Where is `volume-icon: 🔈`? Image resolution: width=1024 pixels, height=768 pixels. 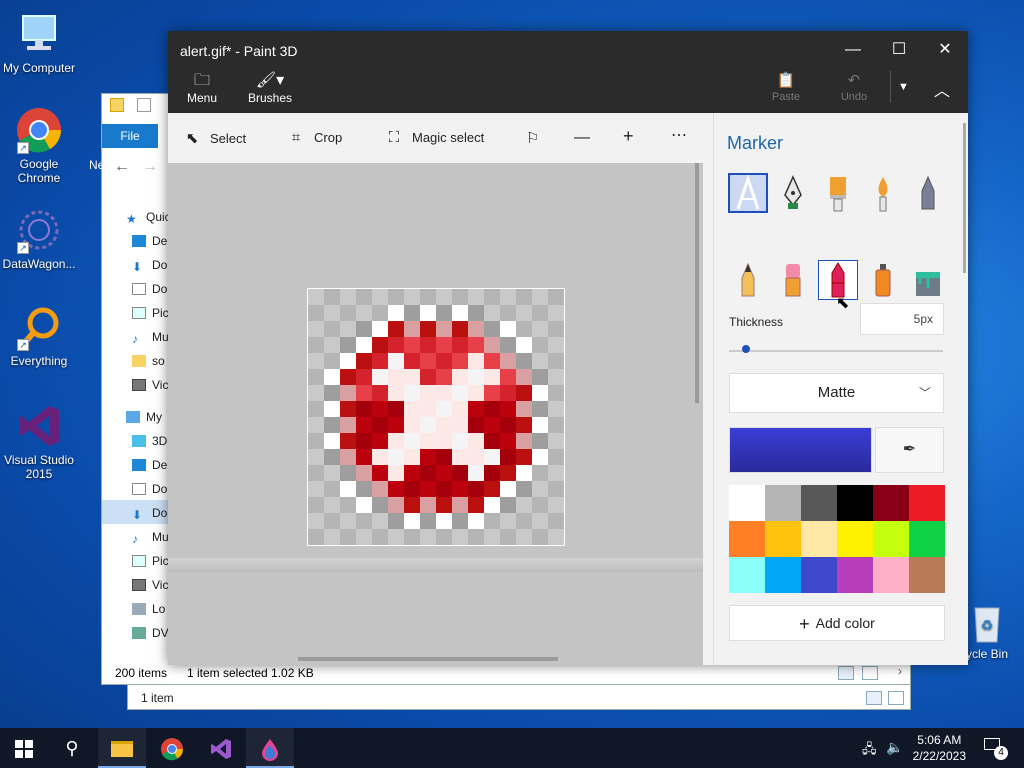 volume-icon: 🔈 is located at coordinates (894, 747).